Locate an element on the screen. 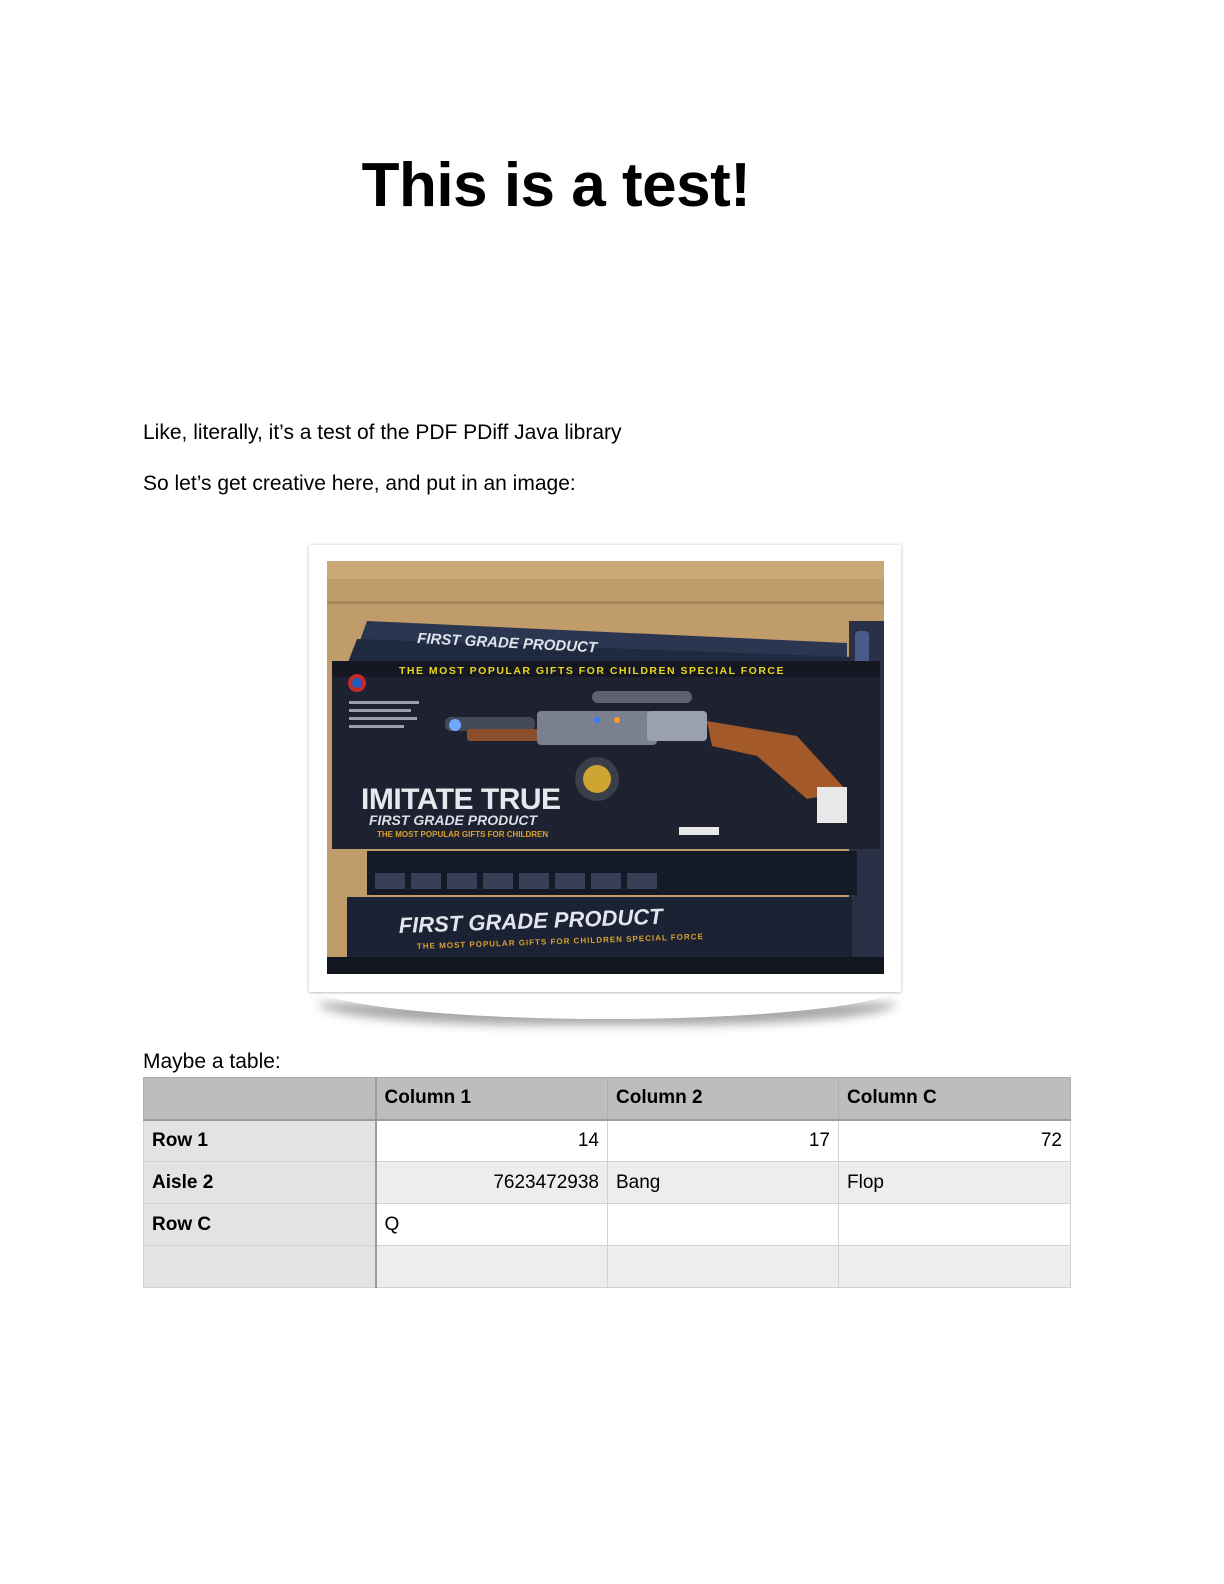 The width and height of the screenshot is (1224, 1584). table-cell: Bang is located at coordinates (723, 1182).